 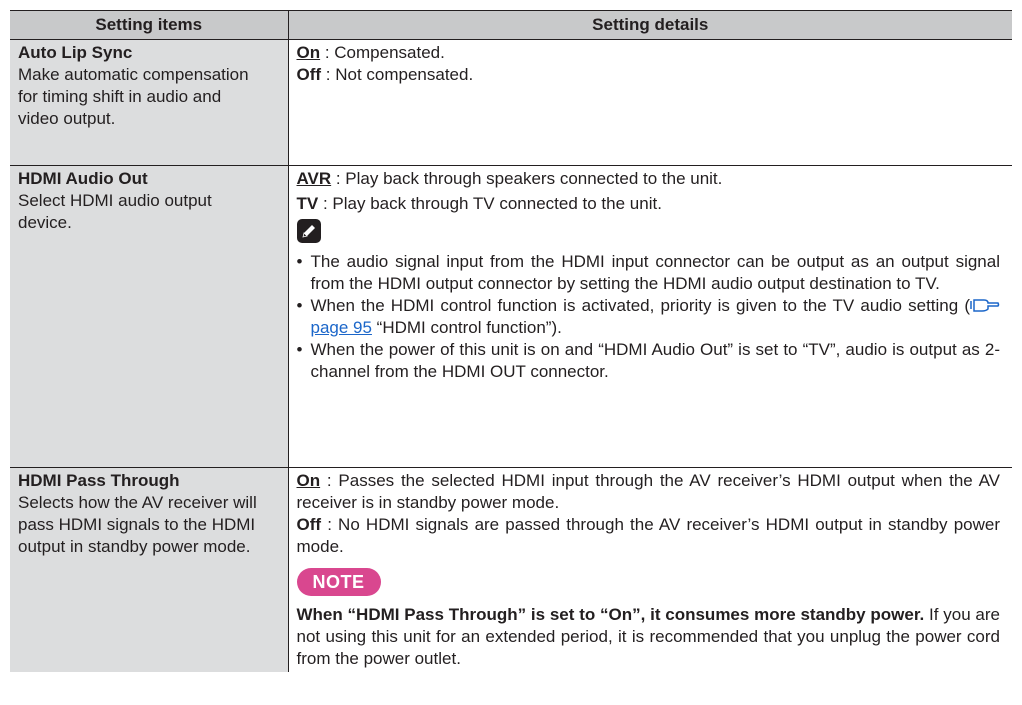 I want to click on note-badge: NOTE, so click(x=338, y=582).